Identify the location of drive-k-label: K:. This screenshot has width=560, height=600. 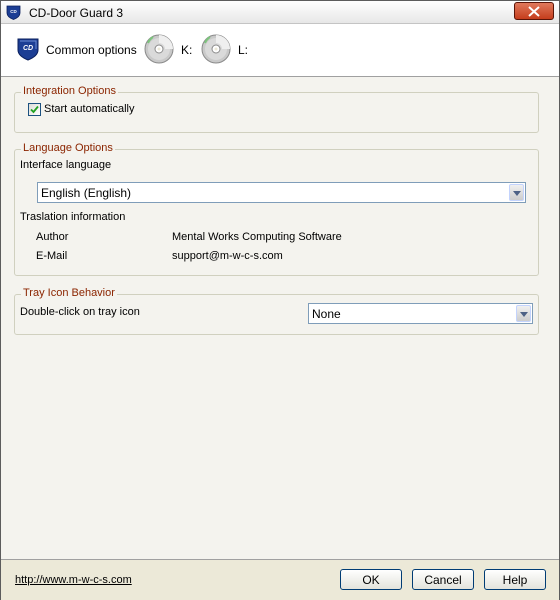
(187, 50).